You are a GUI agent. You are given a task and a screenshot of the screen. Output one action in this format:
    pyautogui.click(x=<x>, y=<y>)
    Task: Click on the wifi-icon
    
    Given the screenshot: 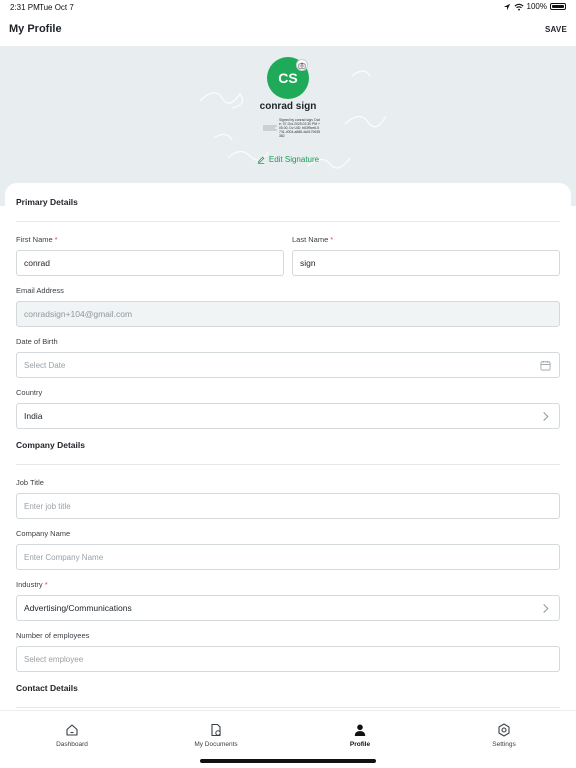 What is the action you would take?
    pyautogui.click(x=519, y=7)
    